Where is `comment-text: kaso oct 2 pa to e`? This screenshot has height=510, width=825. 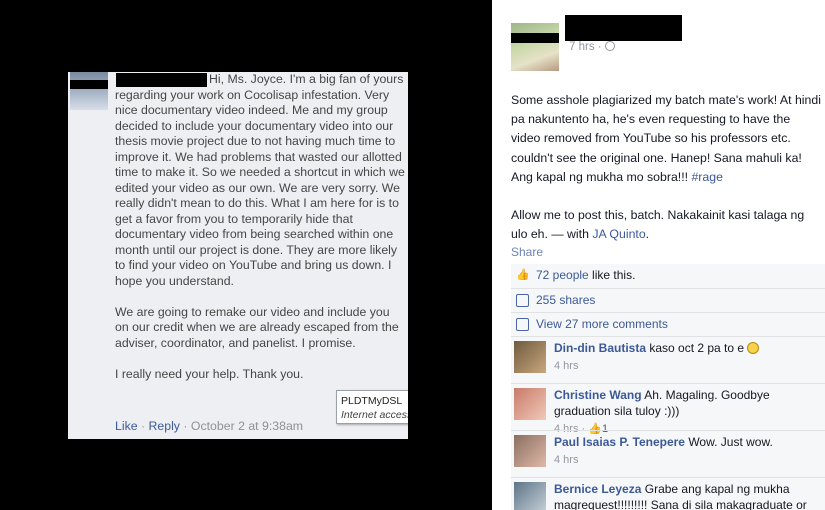
comment-text: kaso oct 2 pa to e is located at coordinates (697, 348).